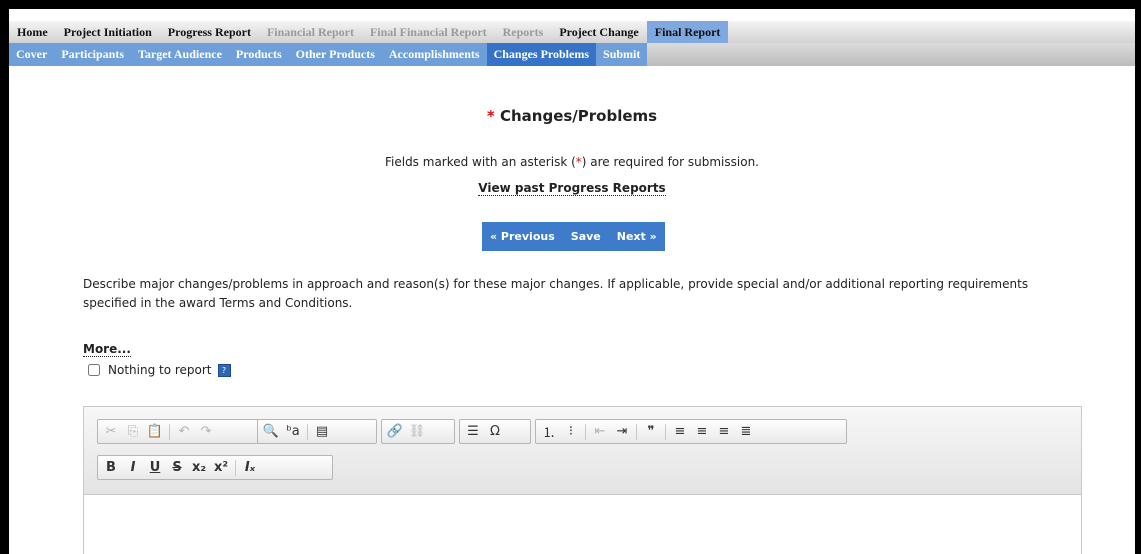 The image size is (1141, 554). I want to click on help-icon: ?, so click(224, 370).